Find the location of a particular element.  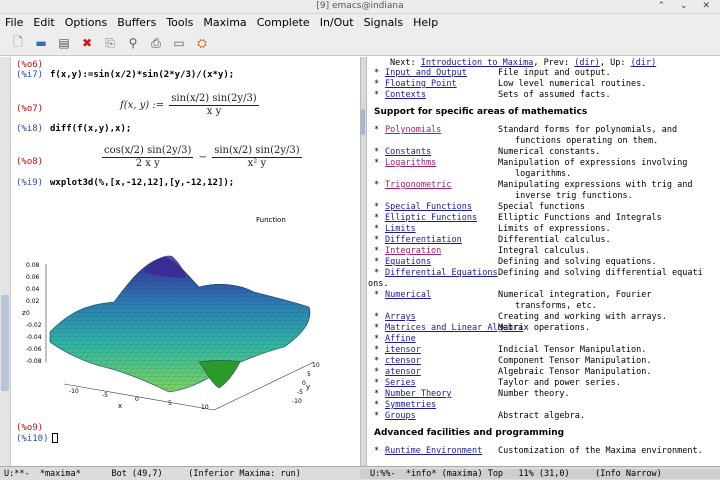

info-link: Special Functions is located at coordinates (428, 207).